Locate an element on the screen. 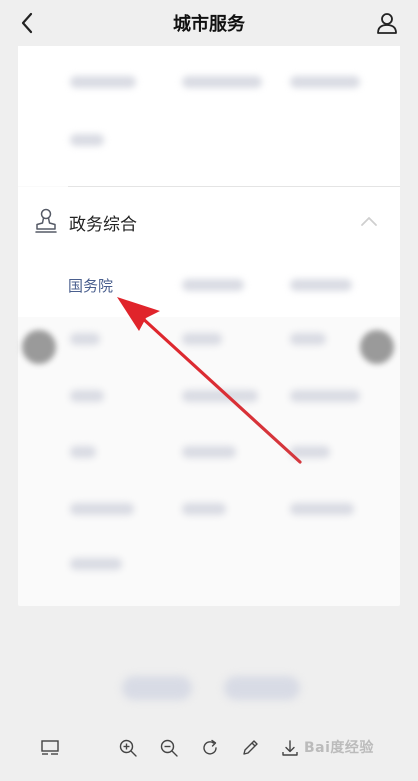  watermark: Bai度经验 is located at coordinates (339, 748).